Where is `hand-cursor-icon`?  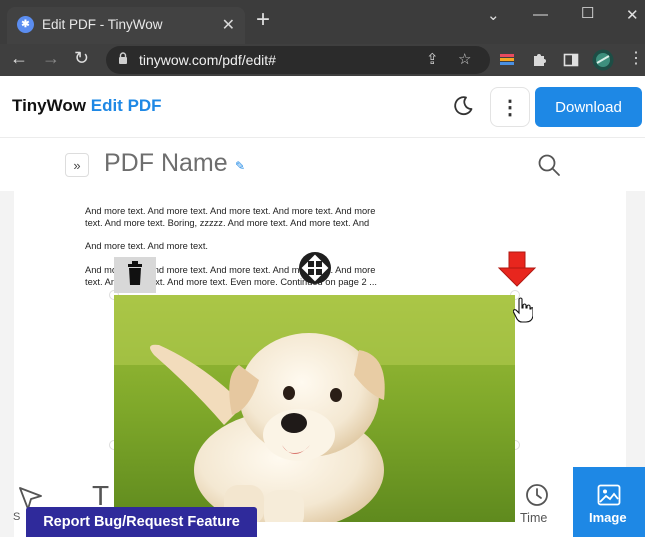
hand-cursor-icon is located at coordinates (523, 310).